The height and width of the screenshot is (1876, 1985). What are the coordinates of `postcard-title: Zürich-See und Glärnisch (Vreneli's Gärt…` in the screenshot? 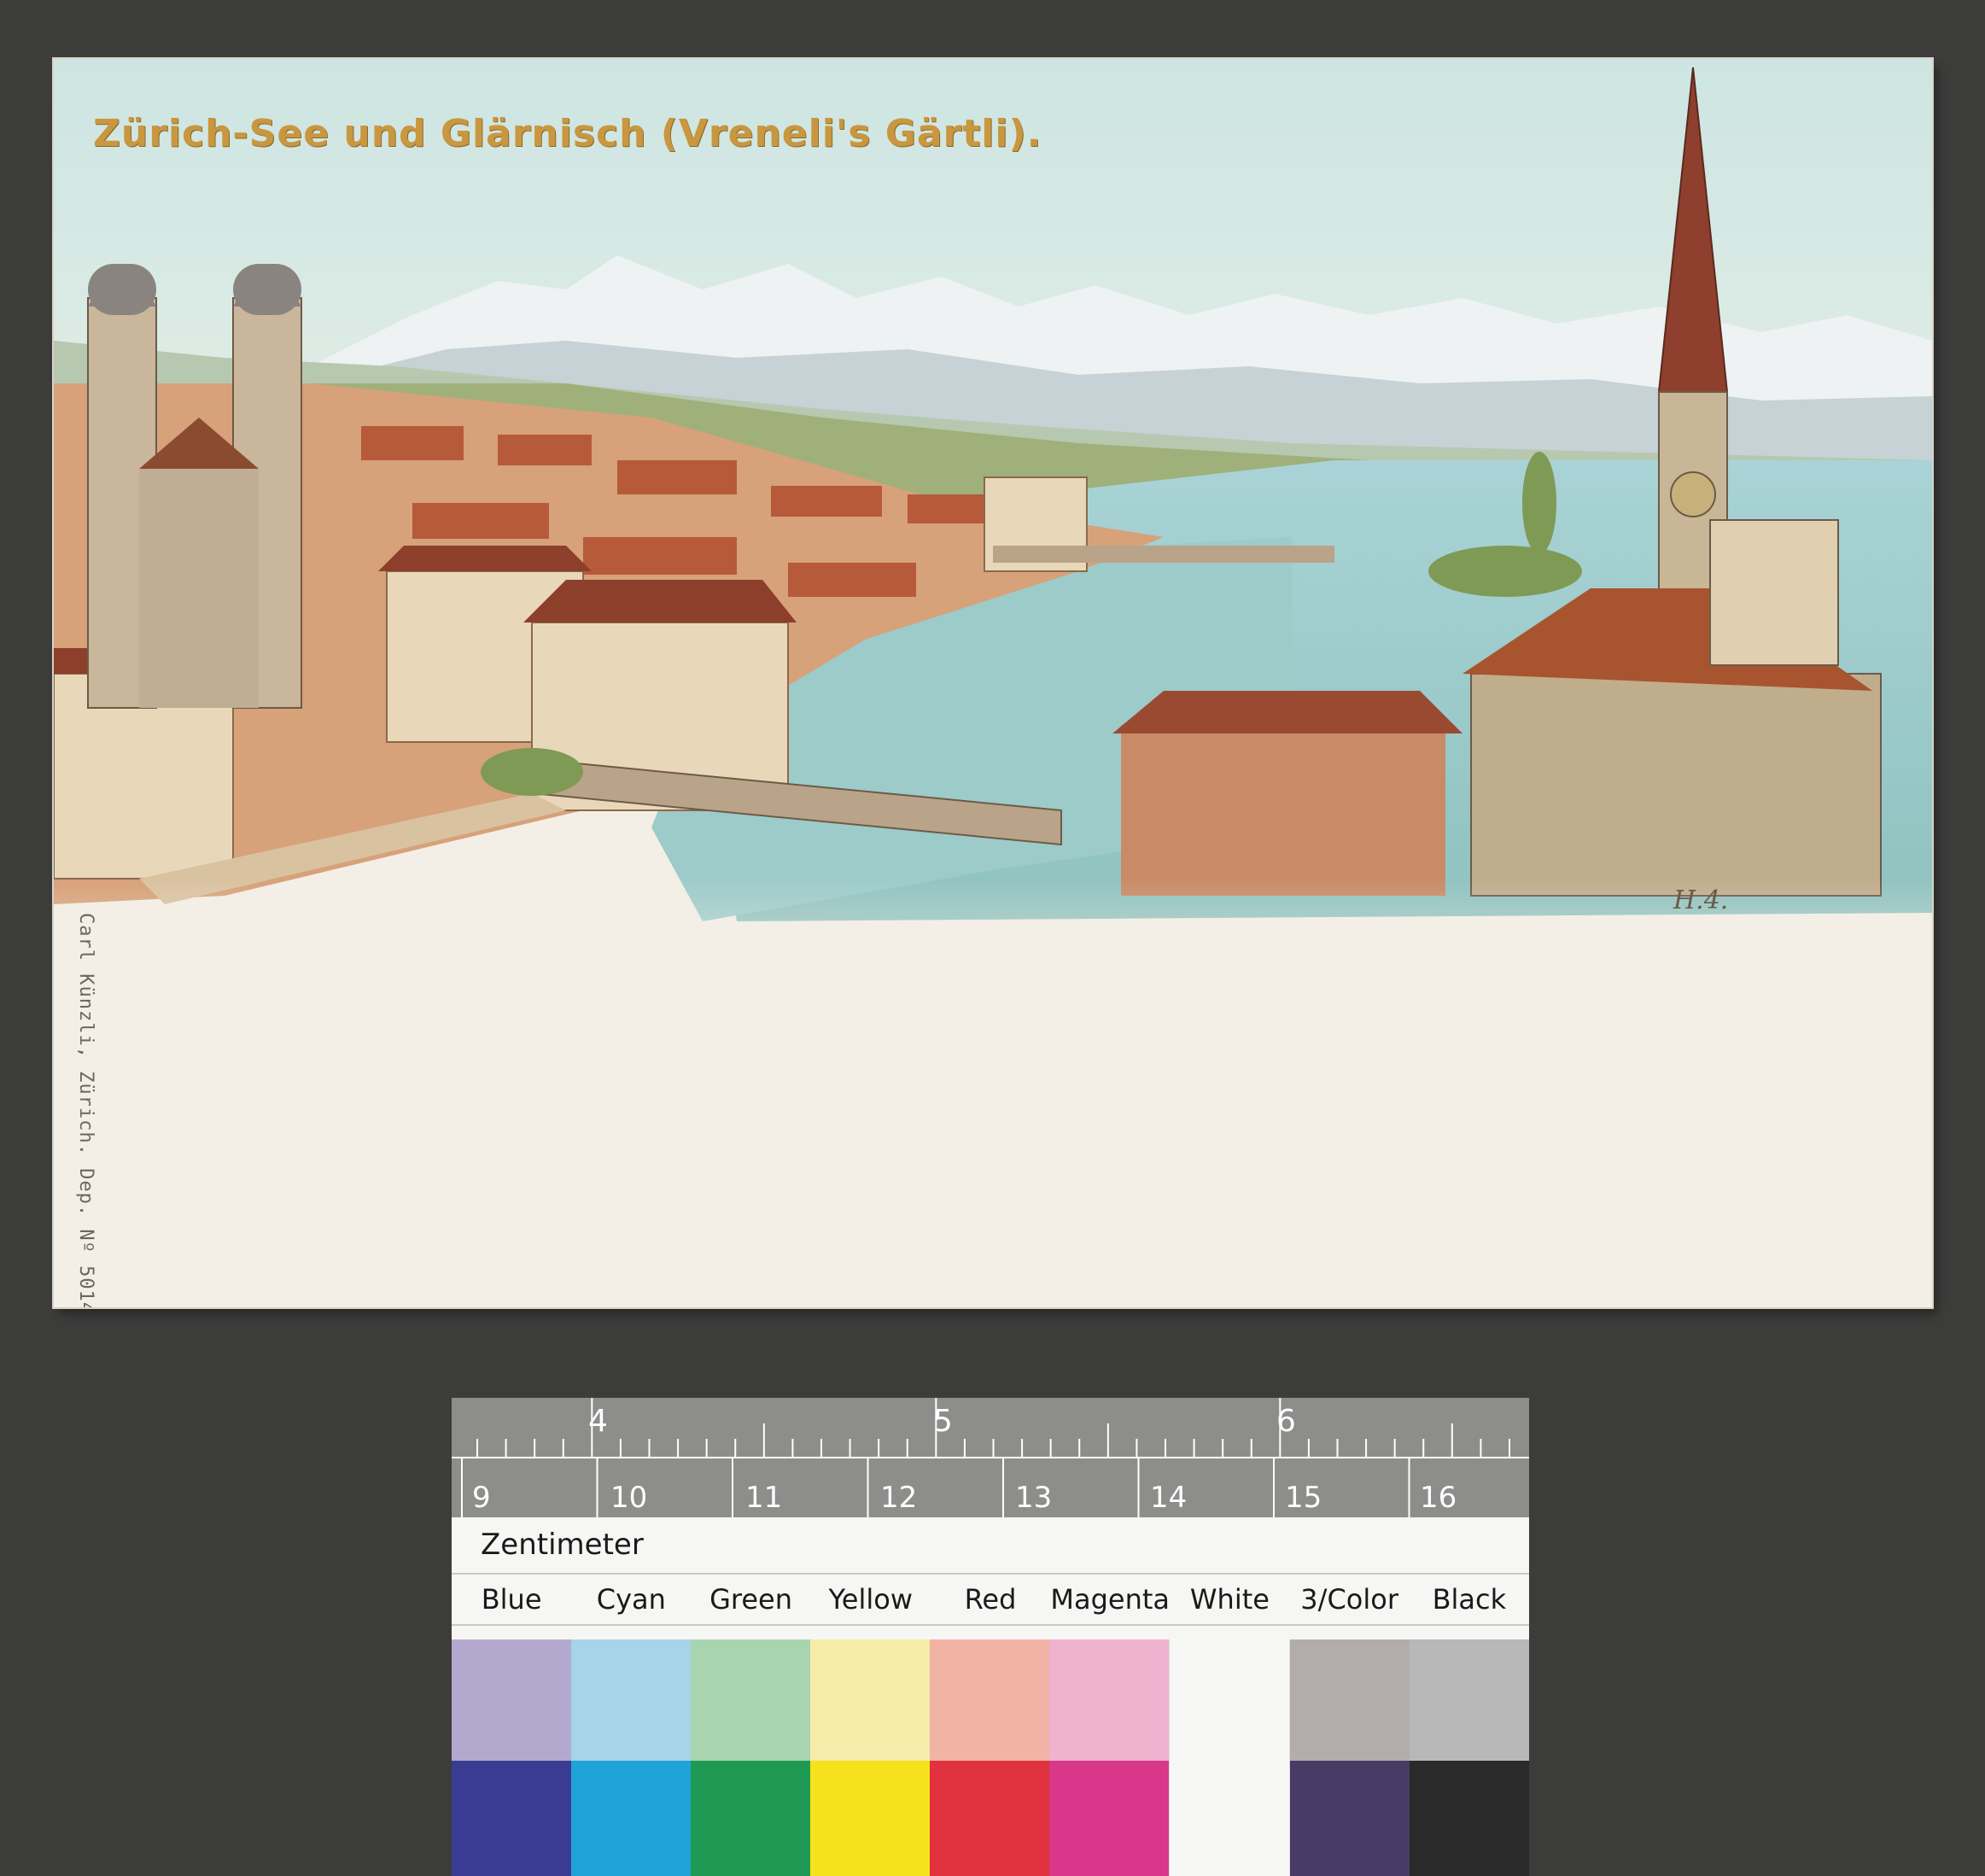 It's located at (567, 133).